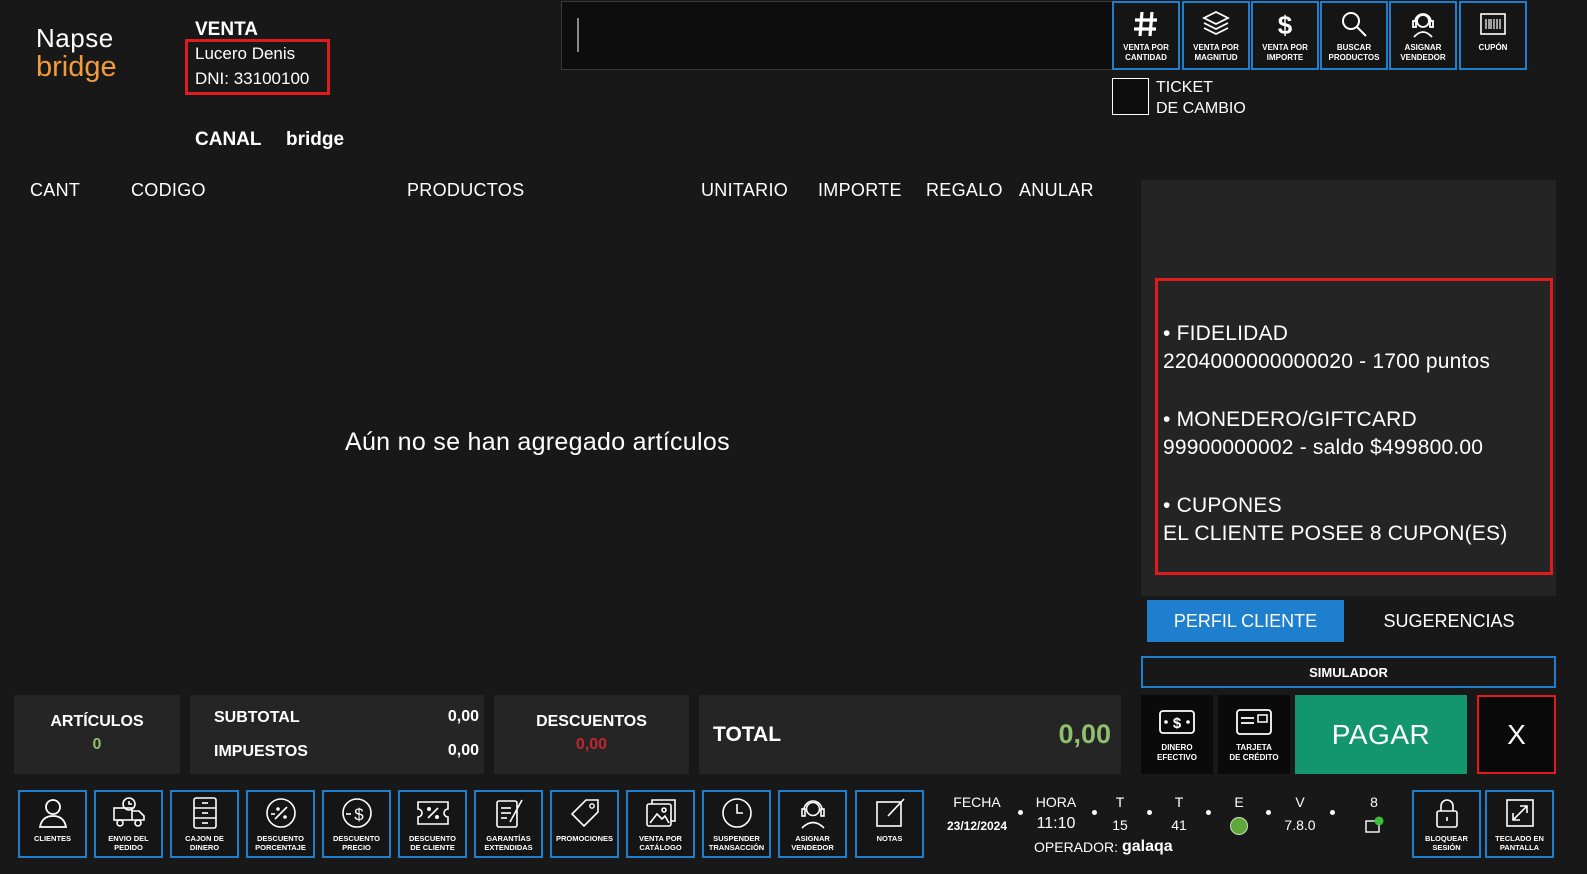 Image resolution: width=1587 pixels, height=874 pixels. I want to click on cancel-sale-button: X, so click(1516, 734).